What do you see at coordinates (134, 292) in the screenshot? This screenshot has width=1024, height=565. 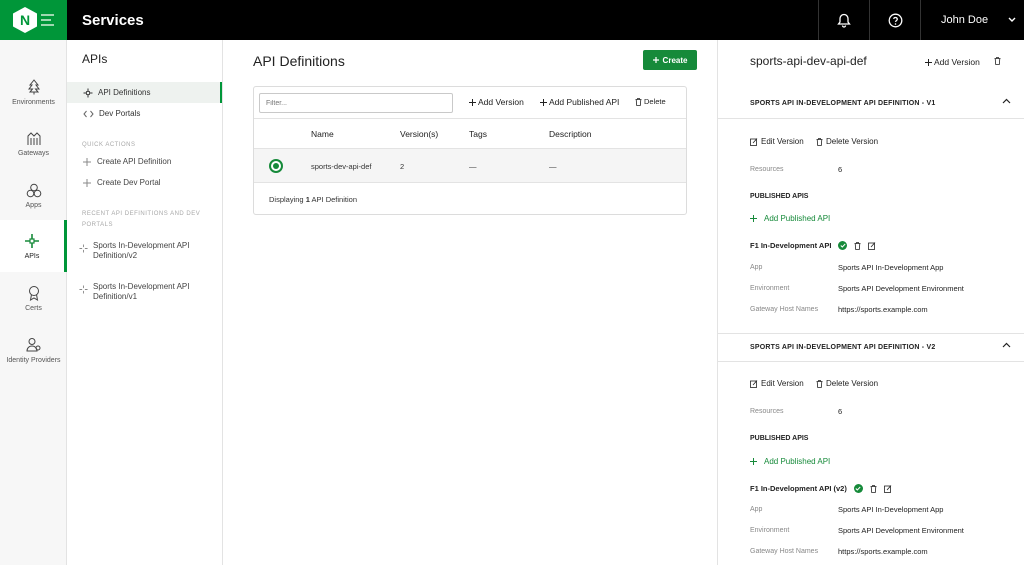 I see `recent-item-v1: Sports In-Development API Definition/v1` at bounding box center [134, 292].